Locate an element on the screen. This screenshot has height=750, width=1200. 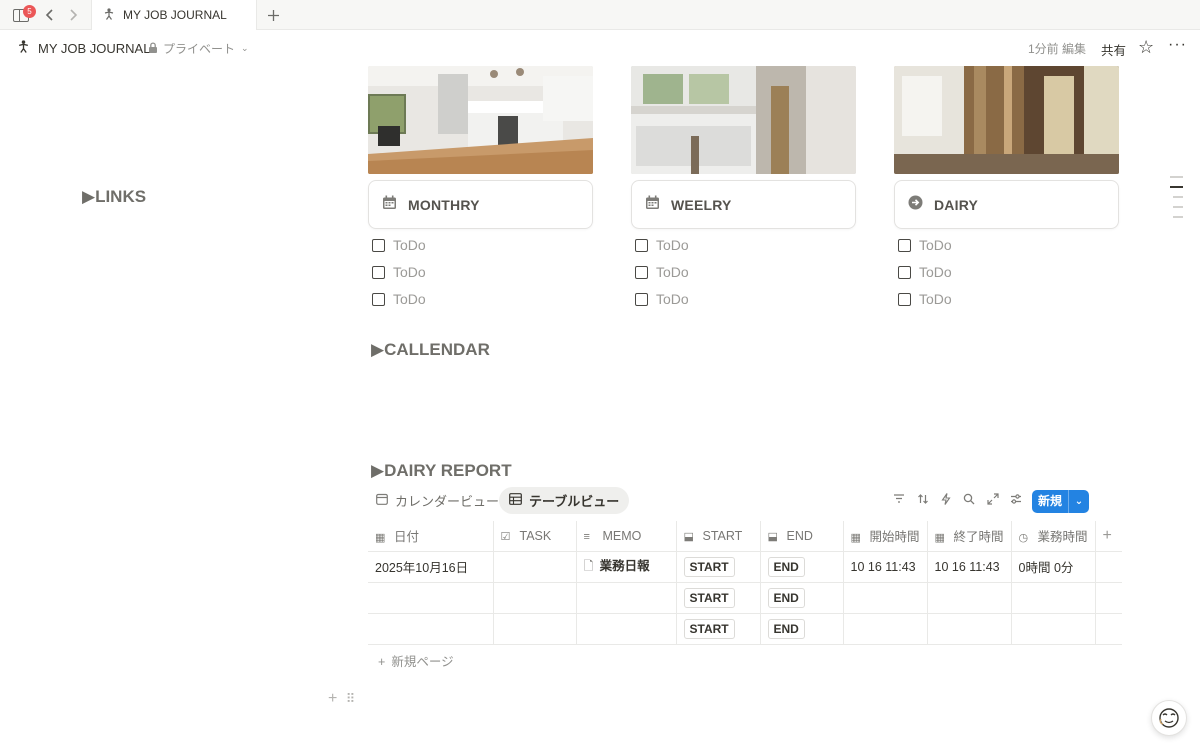
calendar-icon: ▦ is located at coordinates (855, 538).